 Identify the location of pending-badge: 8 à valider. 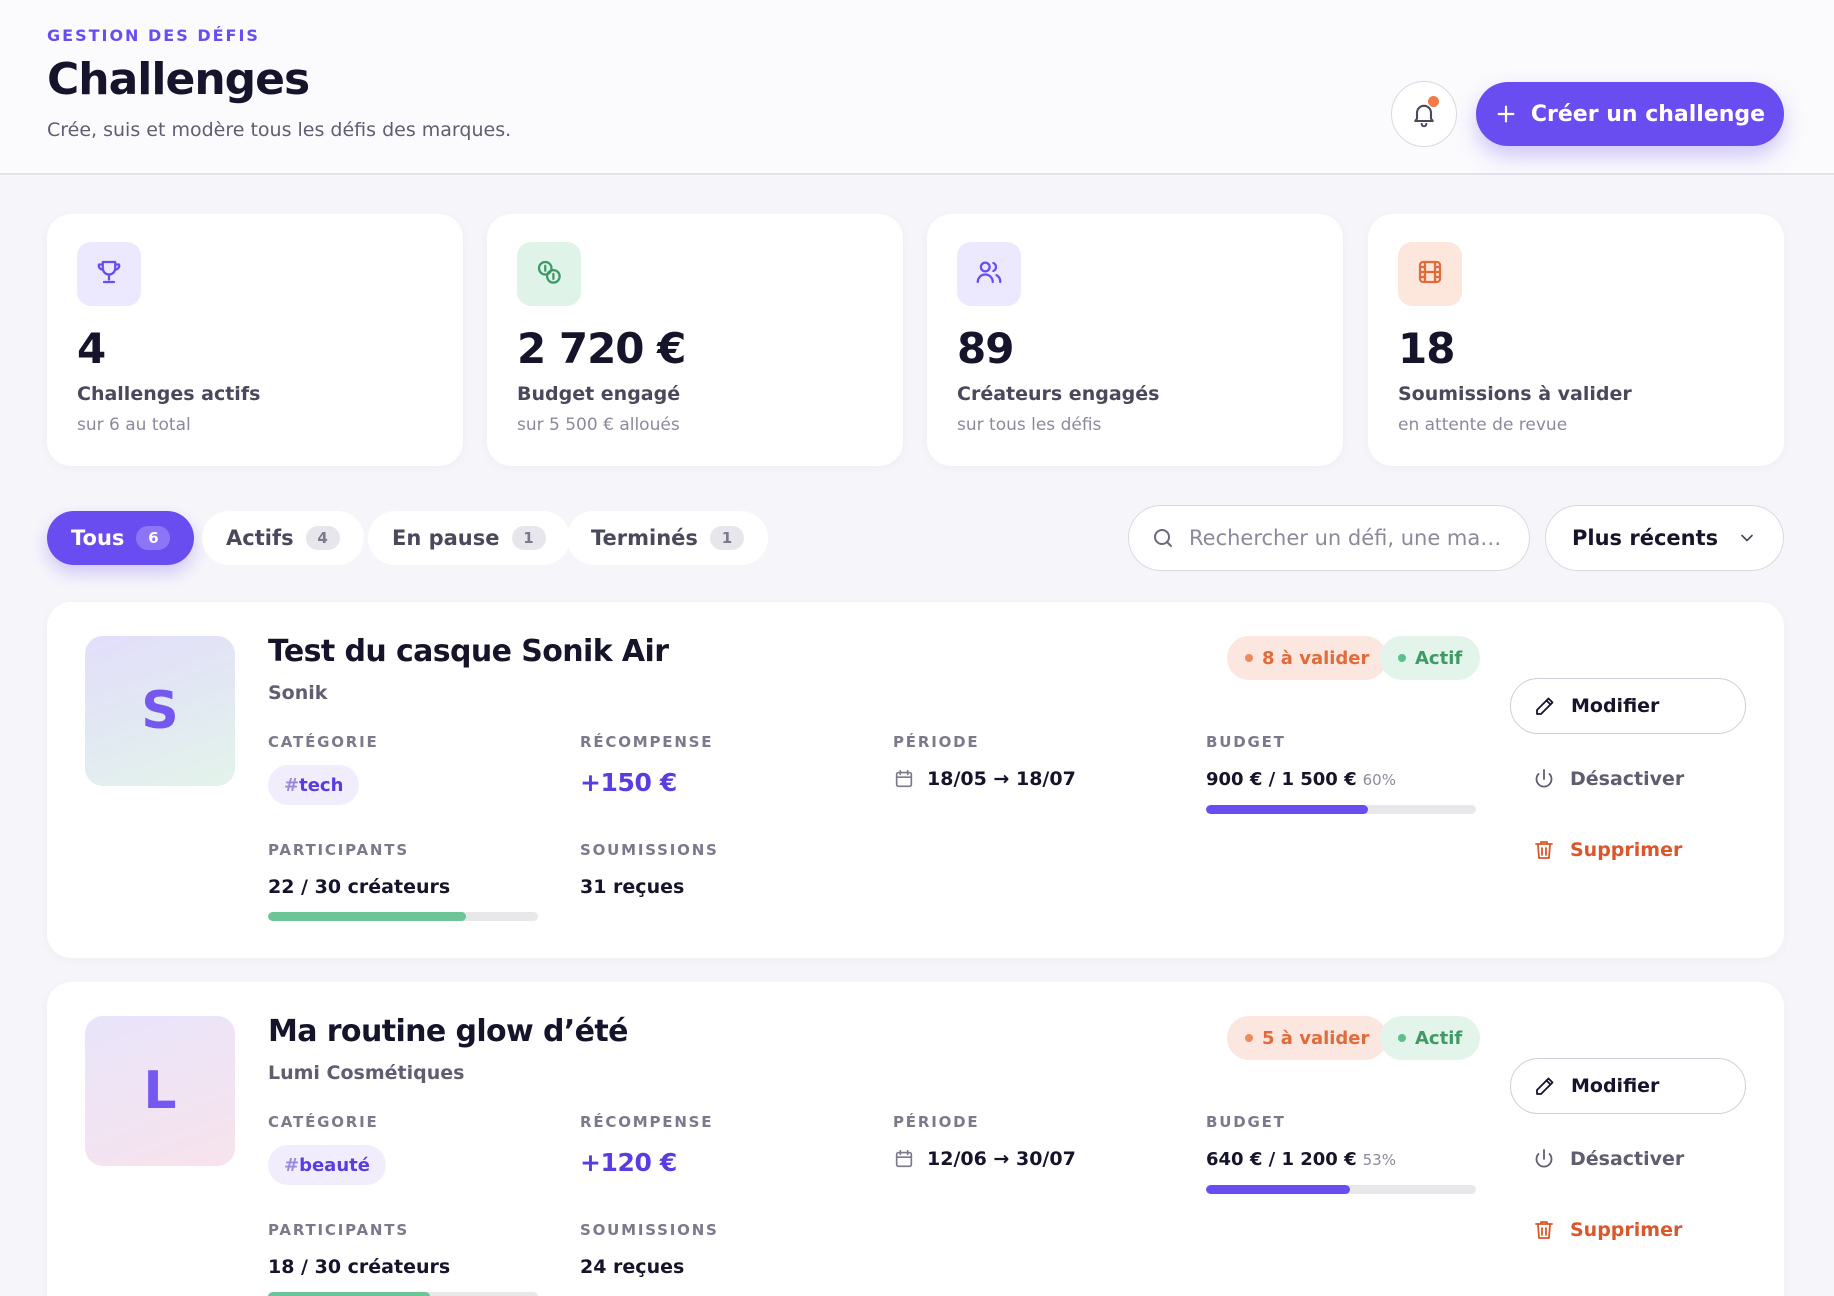
(1307, 658).